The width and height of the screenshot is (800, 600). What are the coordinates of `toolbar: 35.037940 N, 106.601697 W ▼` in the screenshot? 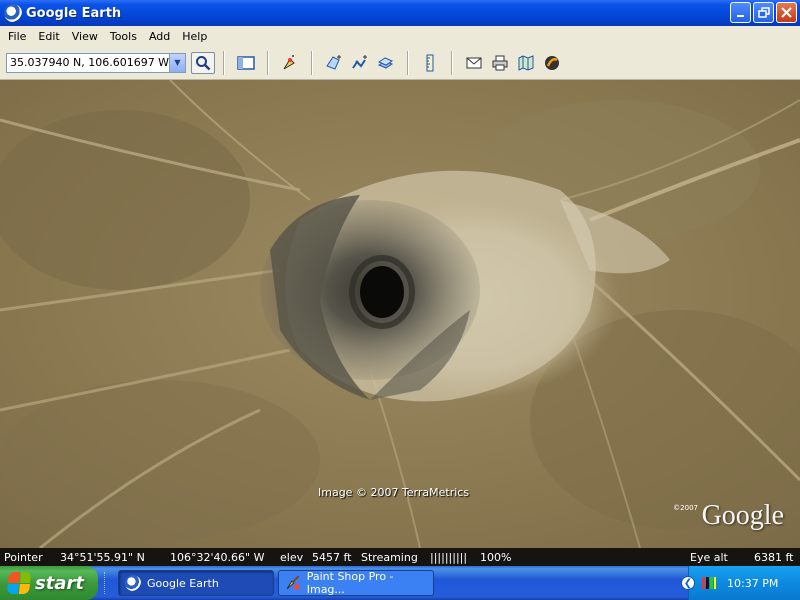 It's located at (400, 63).